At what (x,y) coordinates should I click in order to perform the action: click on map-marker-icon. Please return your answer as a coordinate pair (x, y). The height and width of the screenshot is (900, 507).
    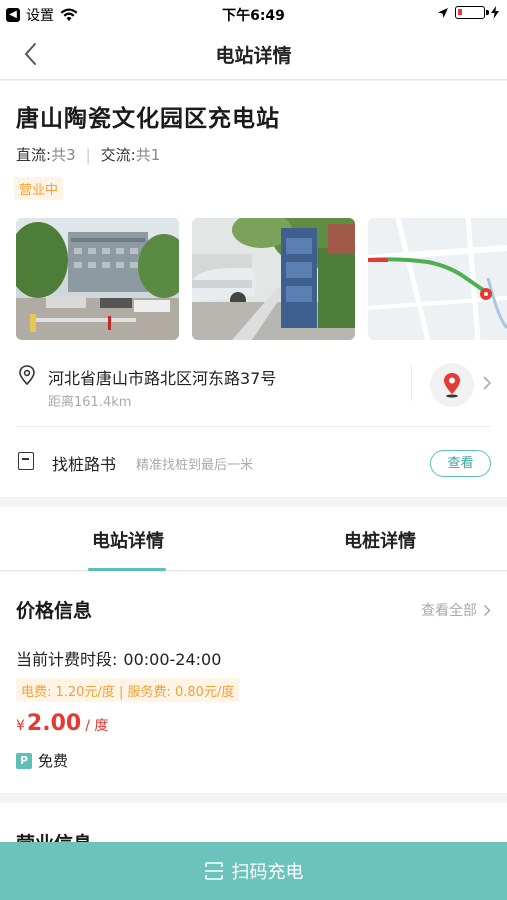
    Looking at the image, I should click on (452, 385).